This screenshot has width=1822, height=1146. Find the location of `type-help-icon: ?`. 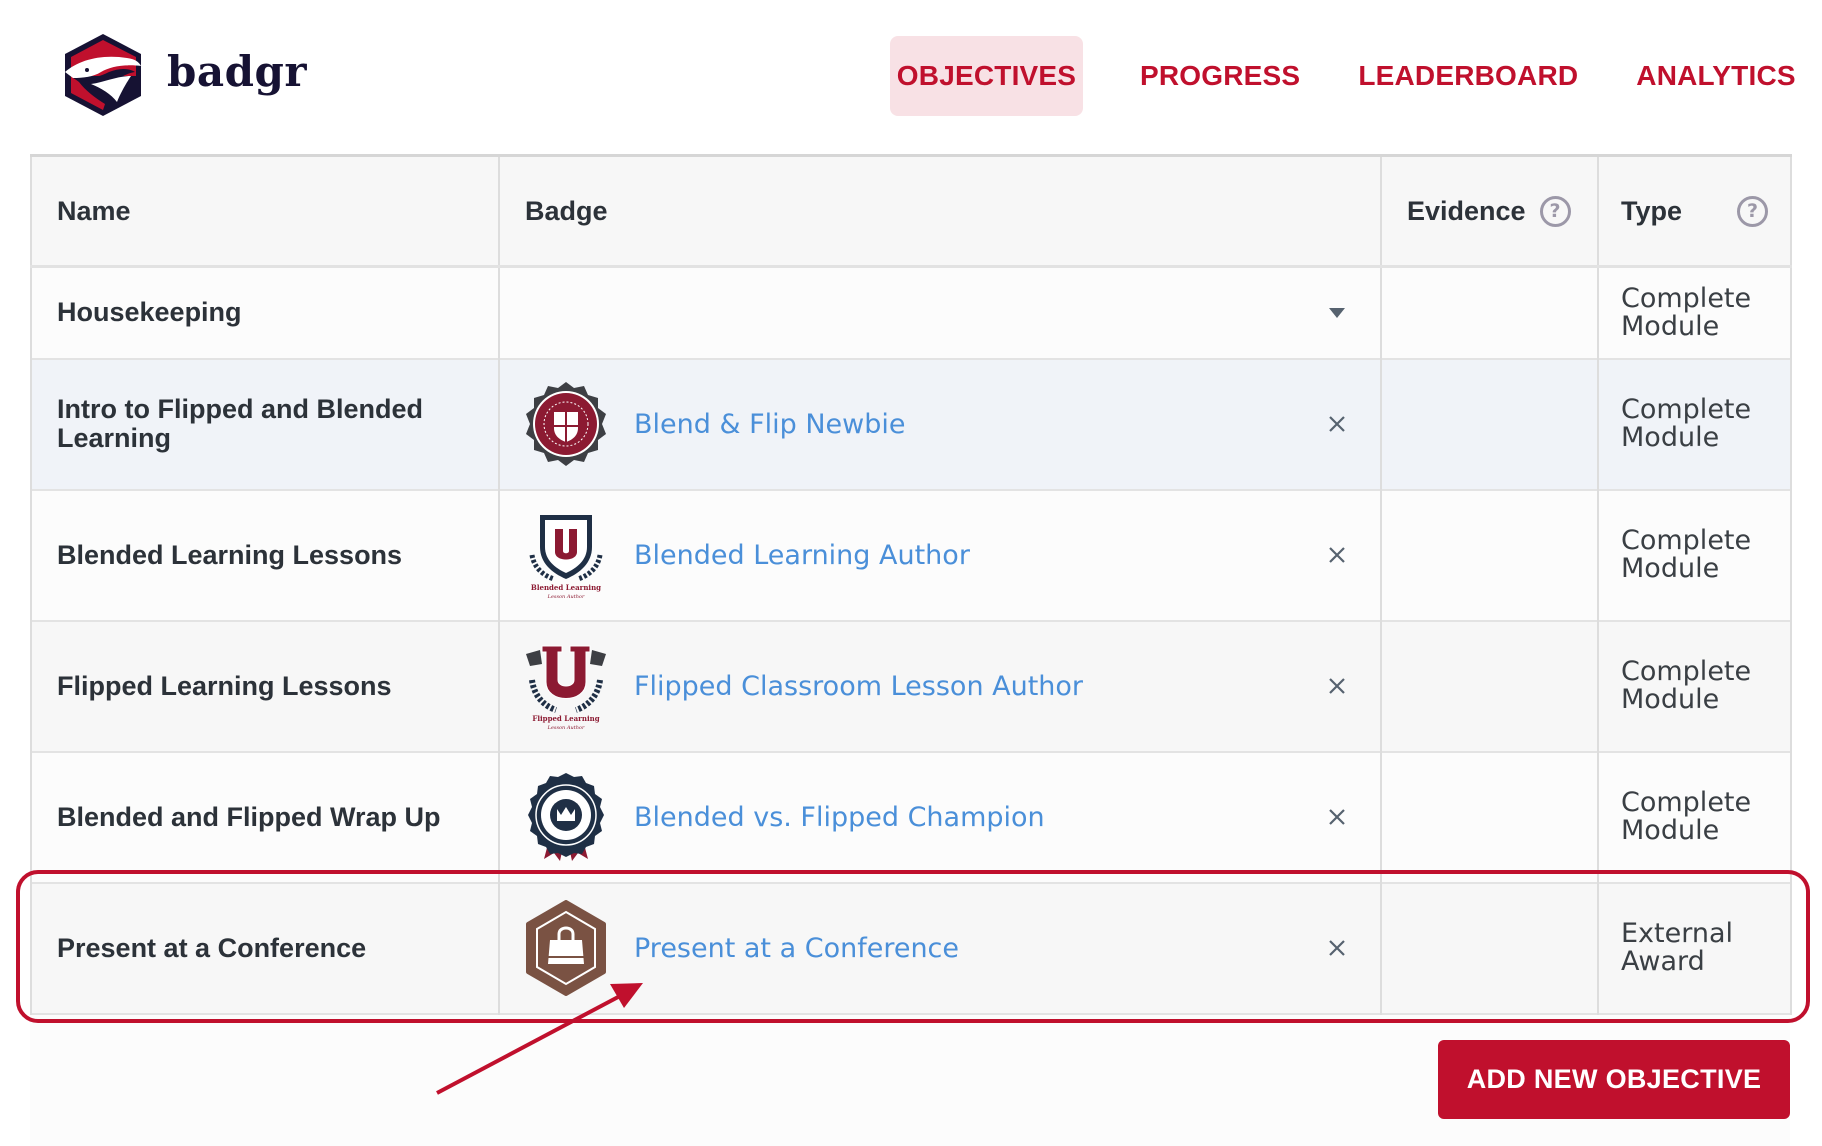

type-help-icon: ? is located at coordinates (1752, 211).